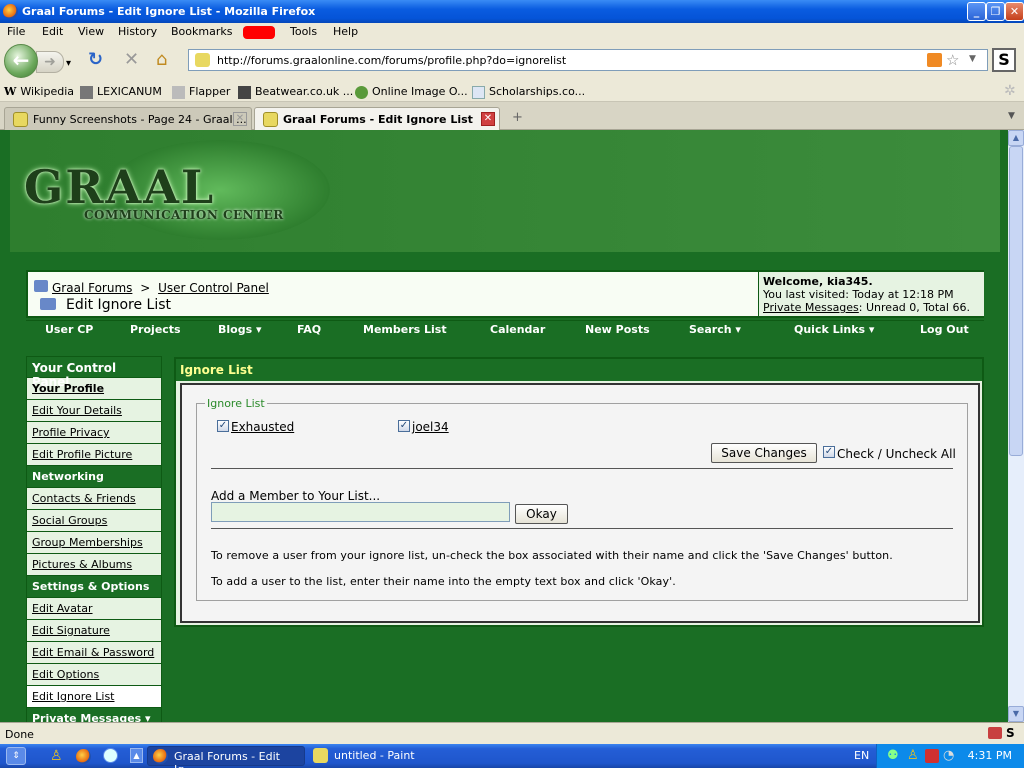 The image size is (1024, 768). Describe the element at coordinates (50, 62) in the screenshot. I see `forward-button: ➜` at that location.